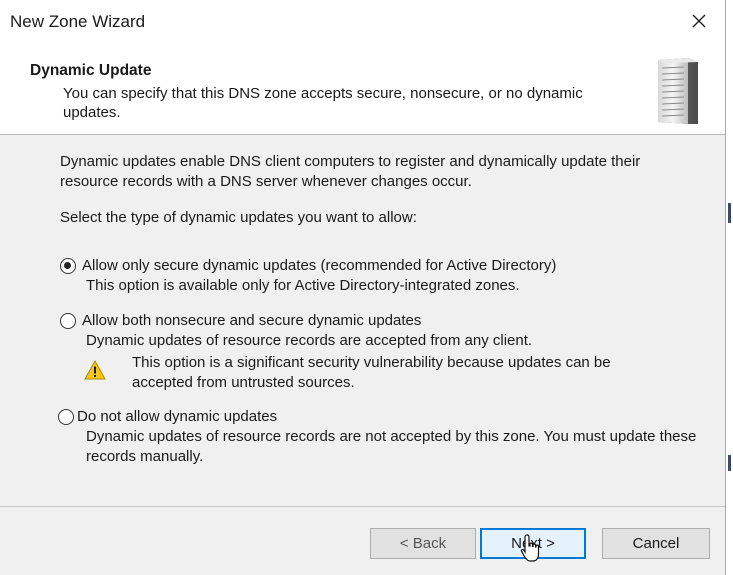 Image resolution: width=733 pixels, height=575 pixels. I want to click on close-icon, so click(699, 21).